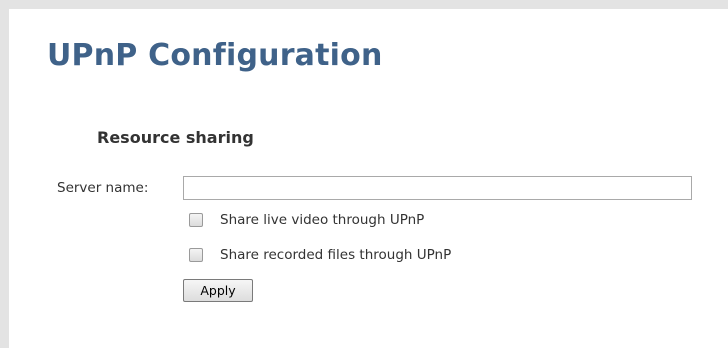 This screenshot has height=348, width=728. What do you see at coordinates (218, 290) in the screenshot?
I see `apply-button: Apply` at bounding box center [218, 290].